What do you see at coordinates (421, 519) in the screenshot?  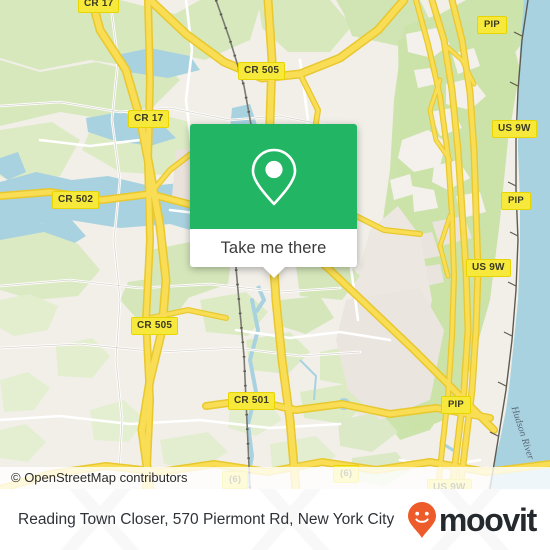 I see `moovit-pin-smiley-icon` at bounding box center [421, 519].